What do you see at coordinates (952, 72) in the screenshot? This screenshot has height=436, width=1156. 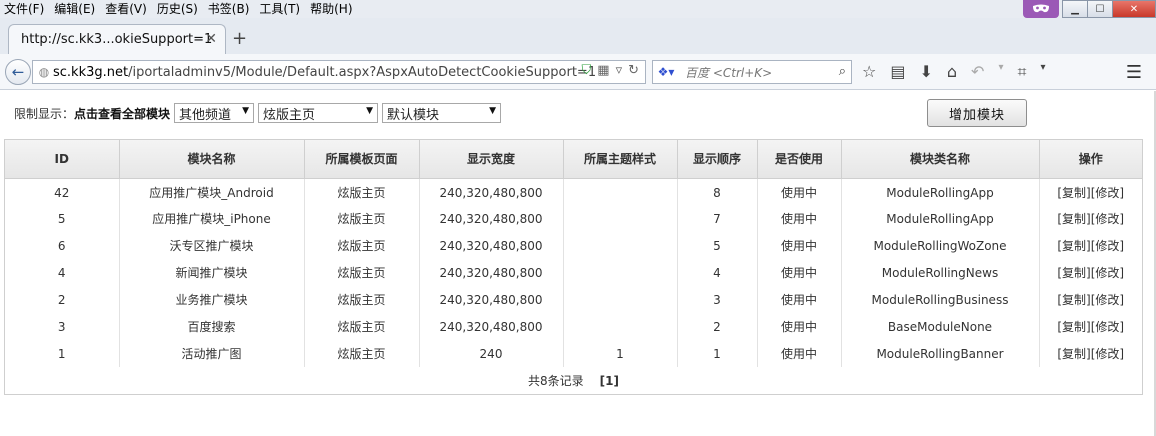 I see `home-icon: ⌂` at bounding box center [952, 72].